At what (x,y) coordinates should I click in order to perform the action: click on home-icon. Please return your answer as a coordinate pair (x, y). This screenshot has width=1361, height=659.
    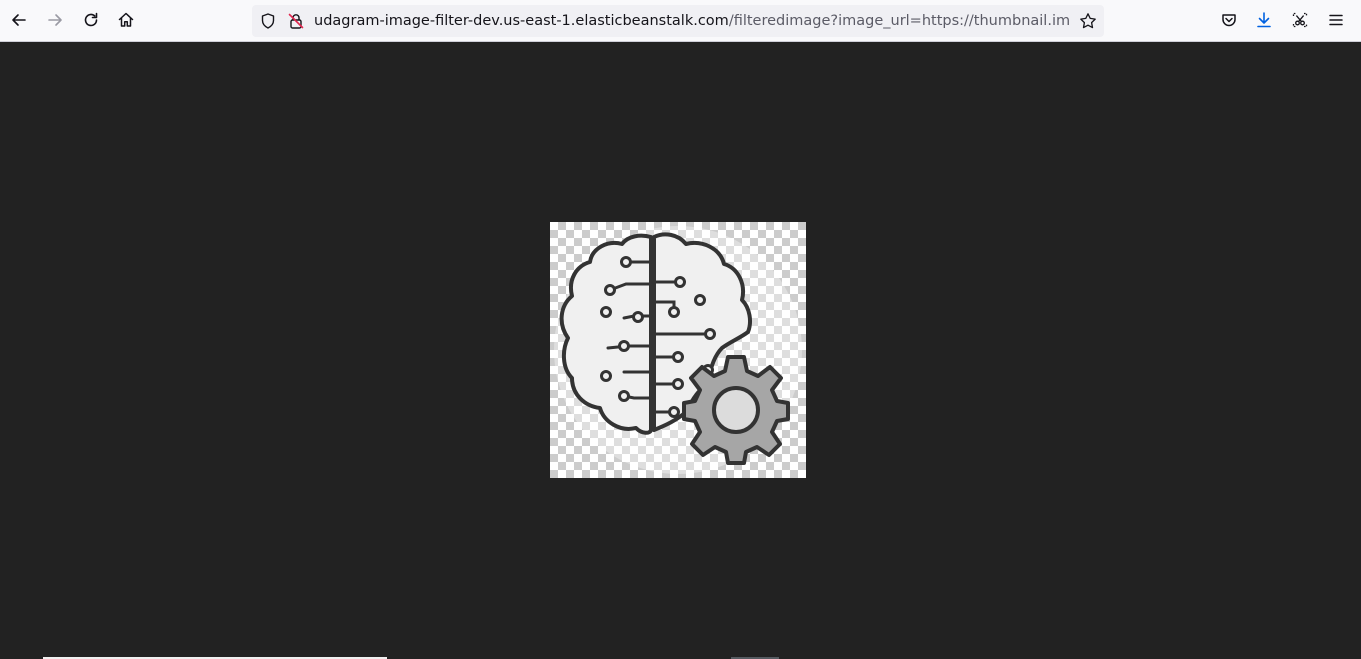
    Looking at the image, I should click on (126, 19).